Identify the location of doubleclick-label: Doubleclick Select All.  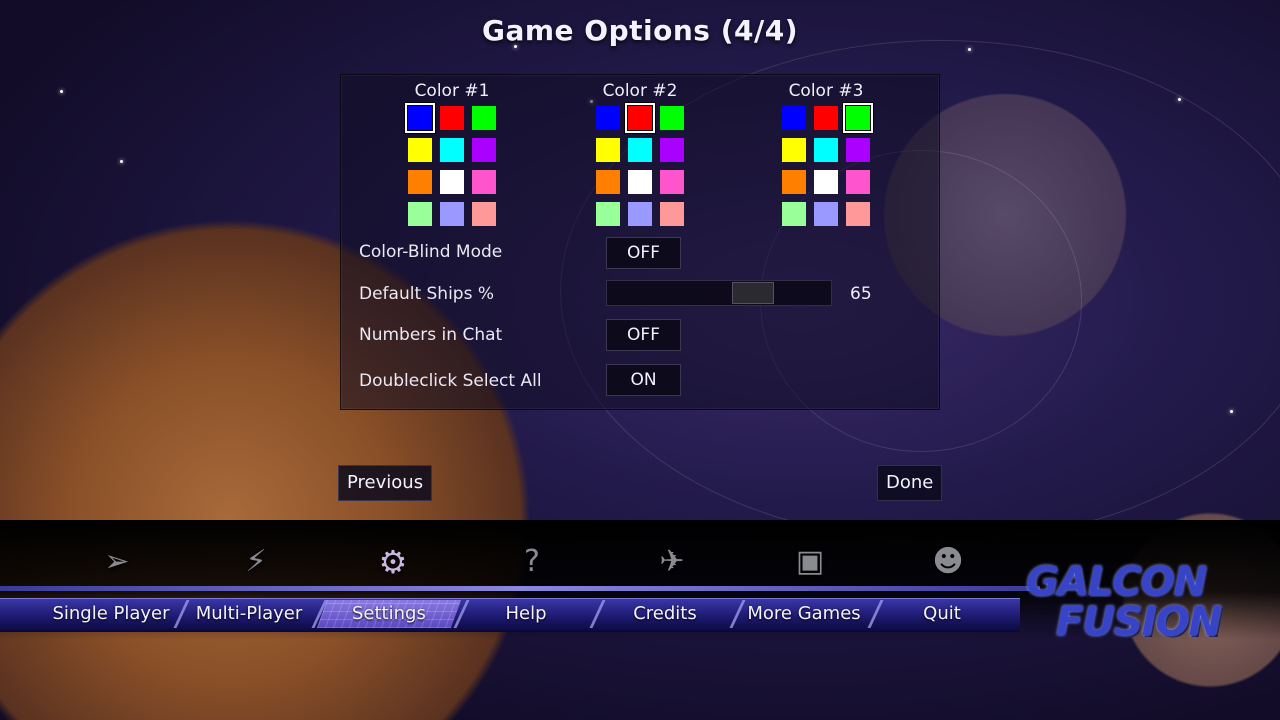
(450, 381).